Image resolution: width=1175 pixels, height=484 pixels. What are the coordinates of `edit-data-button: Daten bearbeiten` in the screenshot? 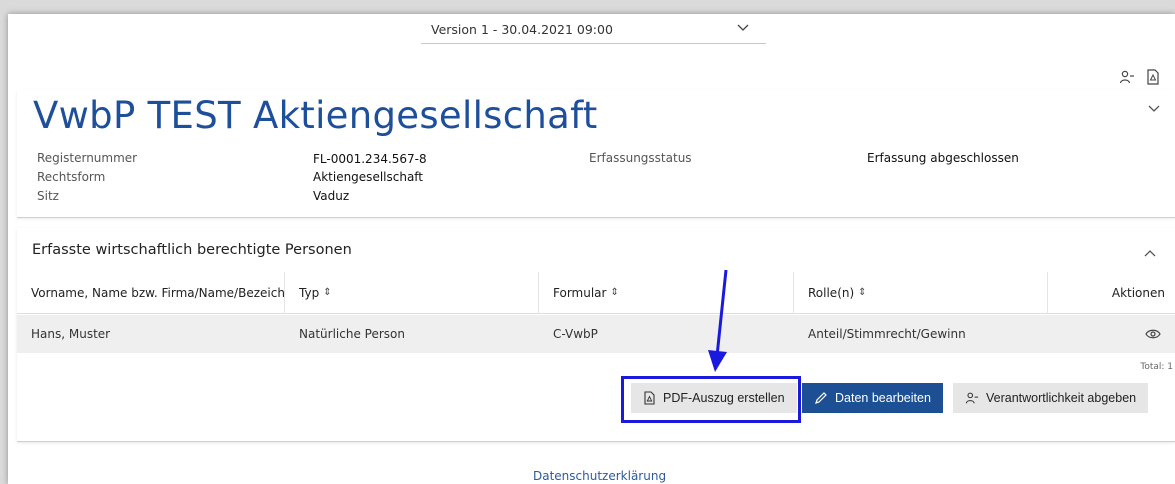 It's located at (872, 398).